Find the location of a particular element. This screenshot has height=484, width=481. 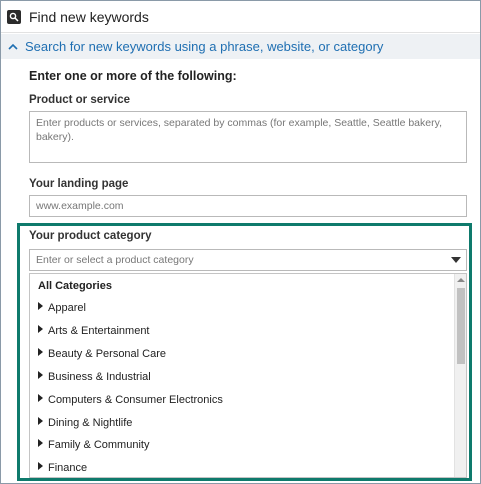

list-item: Finance is located at coordinates (62, 468).